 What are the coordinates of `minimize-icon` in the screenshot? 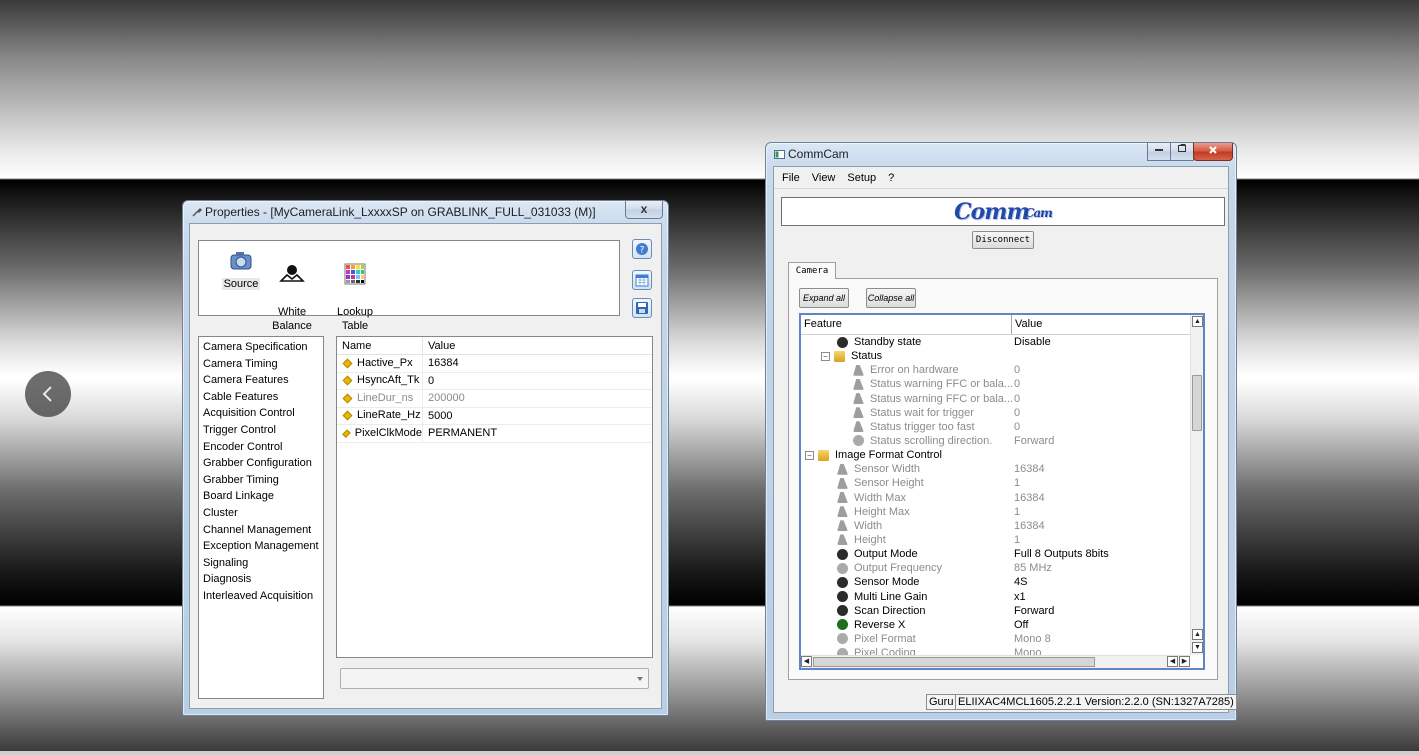 It's located at (1159, 150).